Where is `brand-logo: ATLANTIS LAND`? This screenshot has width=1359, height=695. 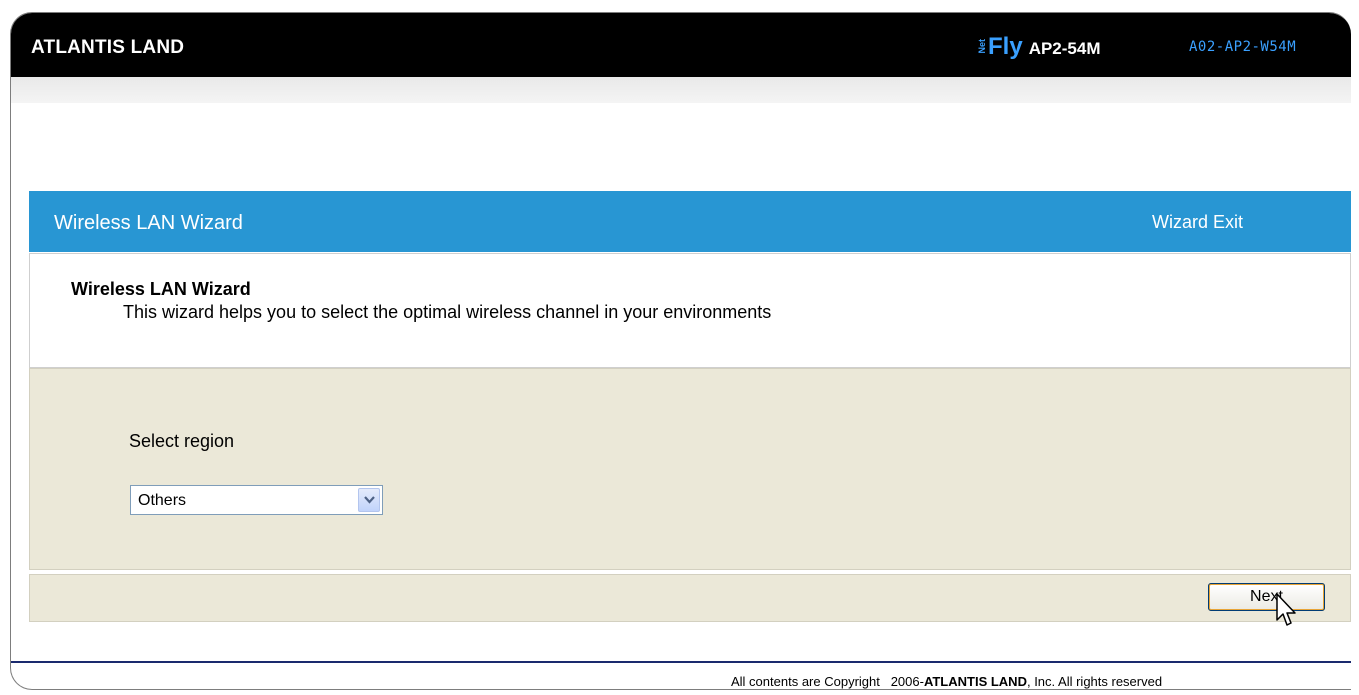
brand-logo: ATLANTIS LAND is located at coordinates (108, 47).